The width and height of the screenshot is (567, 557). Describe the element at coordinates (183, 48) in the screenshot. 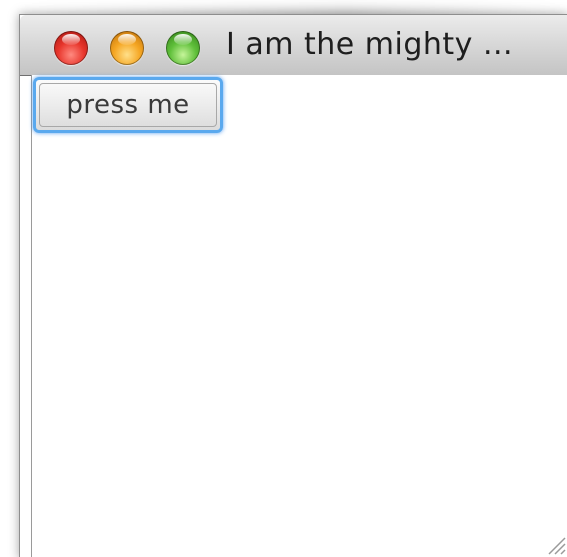

I see `zoom-window-button` at that location.